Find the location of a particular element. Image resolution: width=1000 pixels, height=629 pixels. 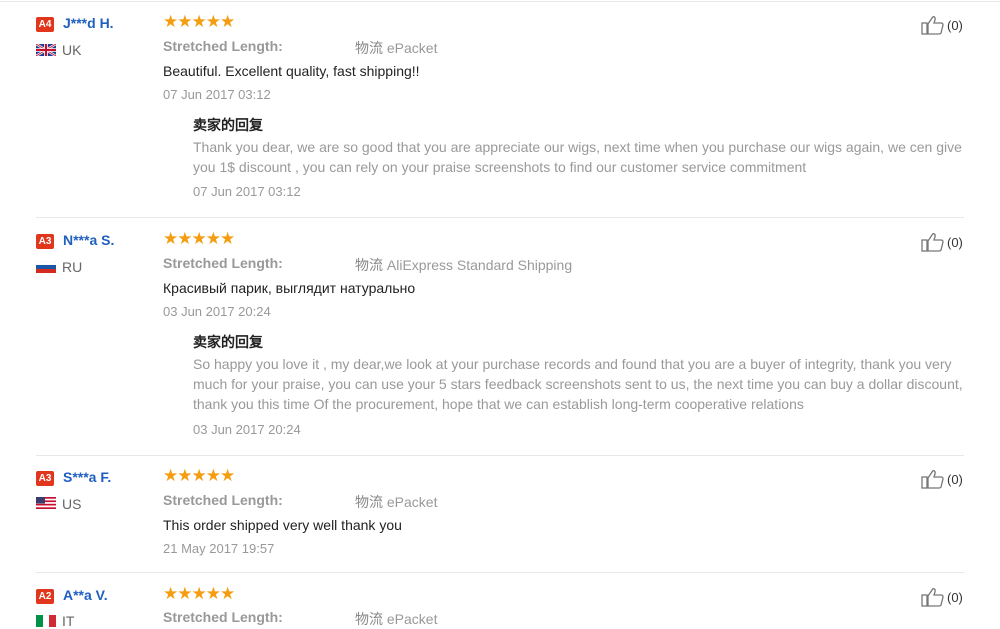

review-date: 21 May 2017 19:57 is located at coordinates (219, 548).